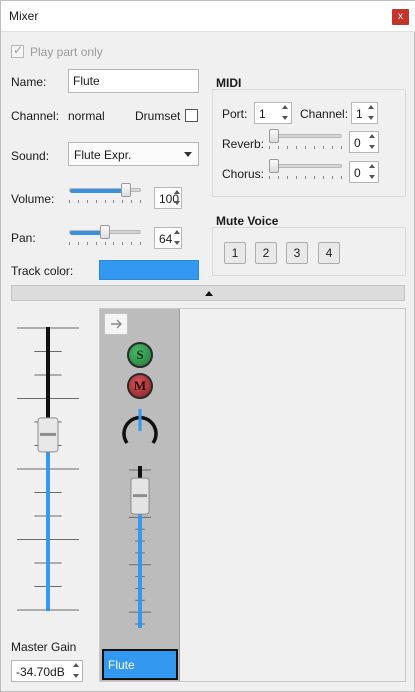 The width and height of the screenshot is (415, 692). Describe the element at coordinates (305, 136) in the screenshot. I see `reverb-slider-track` at that location.